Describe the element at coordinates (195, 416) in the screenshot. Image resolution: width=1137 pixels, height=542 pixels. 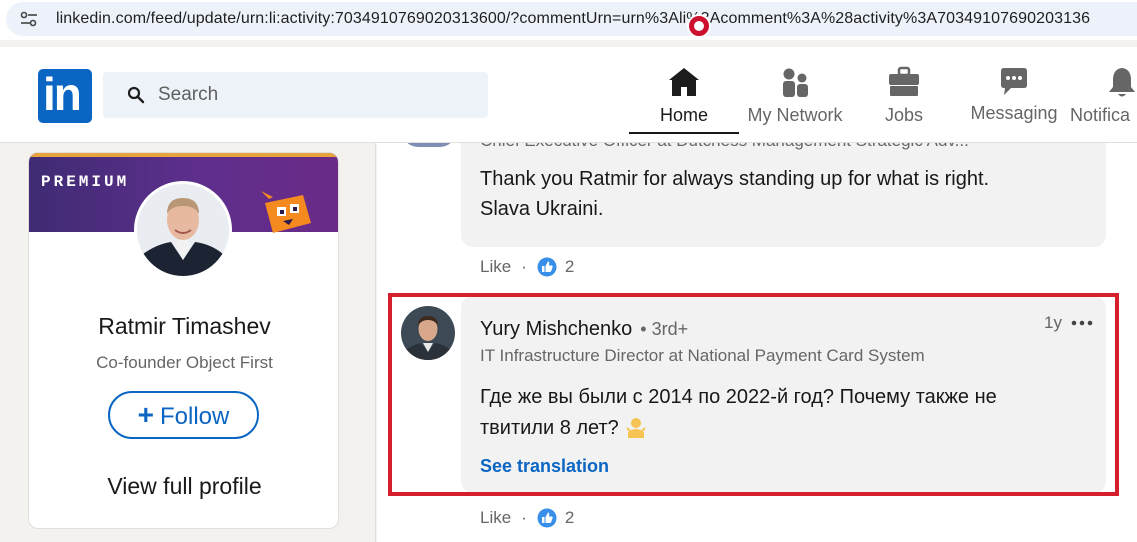
I see `follow-label: Follow` at that location.